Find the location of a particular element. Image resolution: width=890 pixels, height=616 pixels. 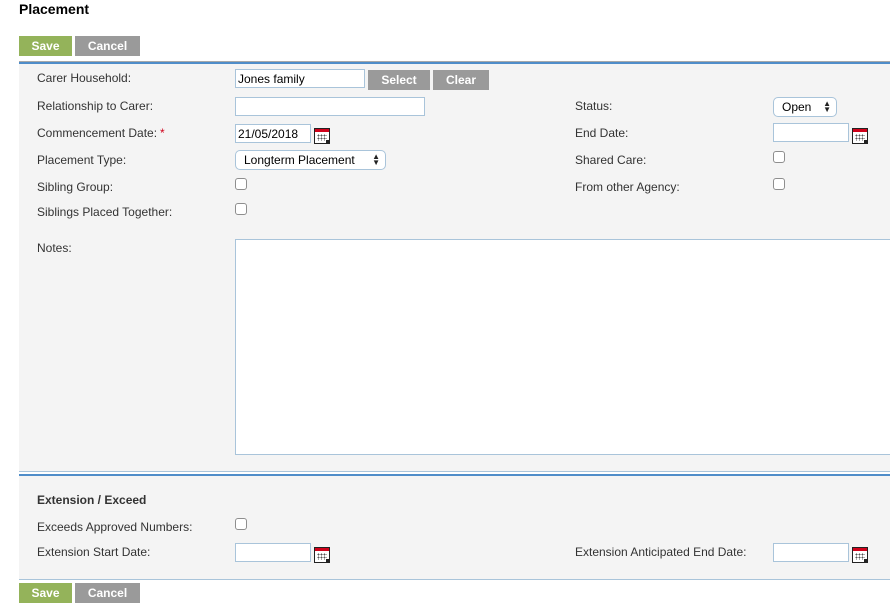

exceeds-approved-numbers-label: Exceeds Approved Numbers: is located at coordinates (115, 527).